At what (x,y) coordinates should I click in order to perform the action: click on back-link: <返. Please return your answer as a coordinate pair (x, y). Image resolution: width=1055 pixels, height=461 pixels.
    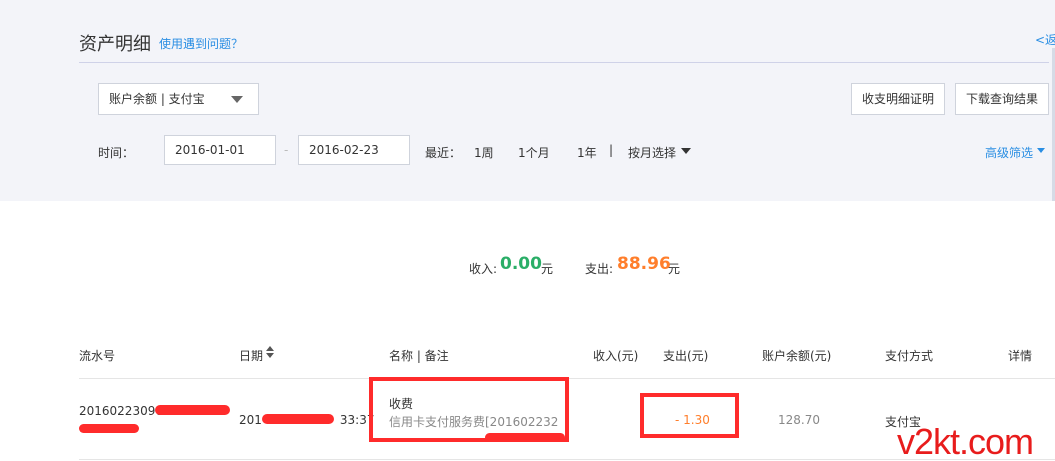
    Looking at the image, I should click on (1045, 39).